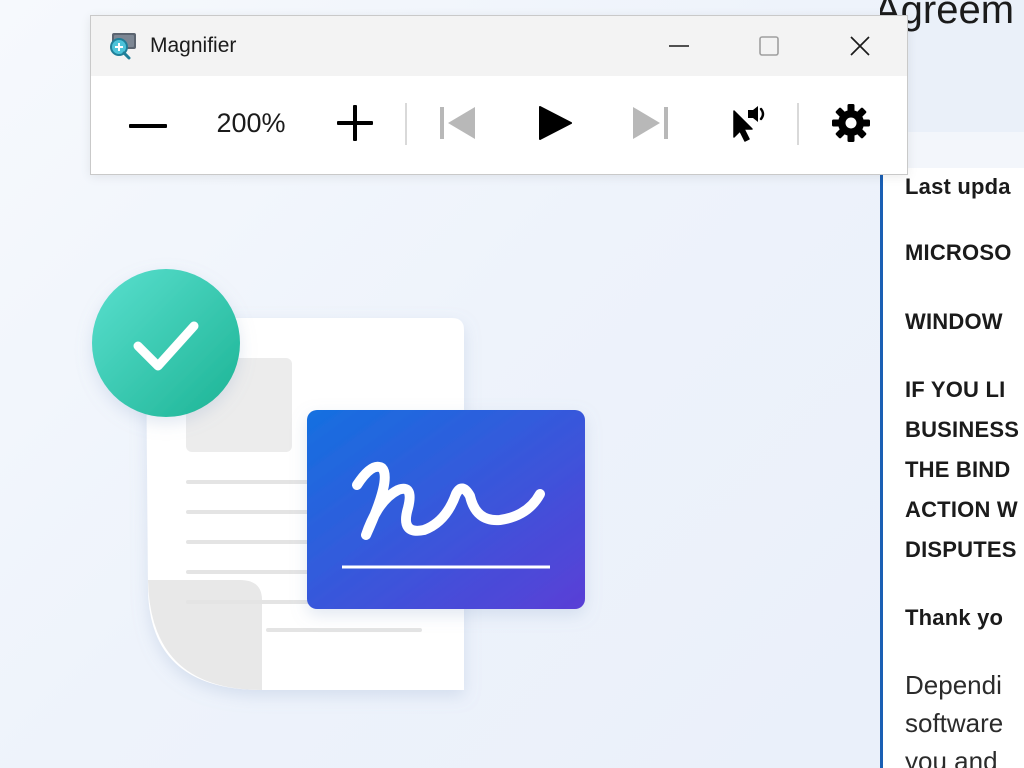 The height and width of the screenshot is (768, 1024). I want to click on window-title: Magnifier, so click(193, 45).